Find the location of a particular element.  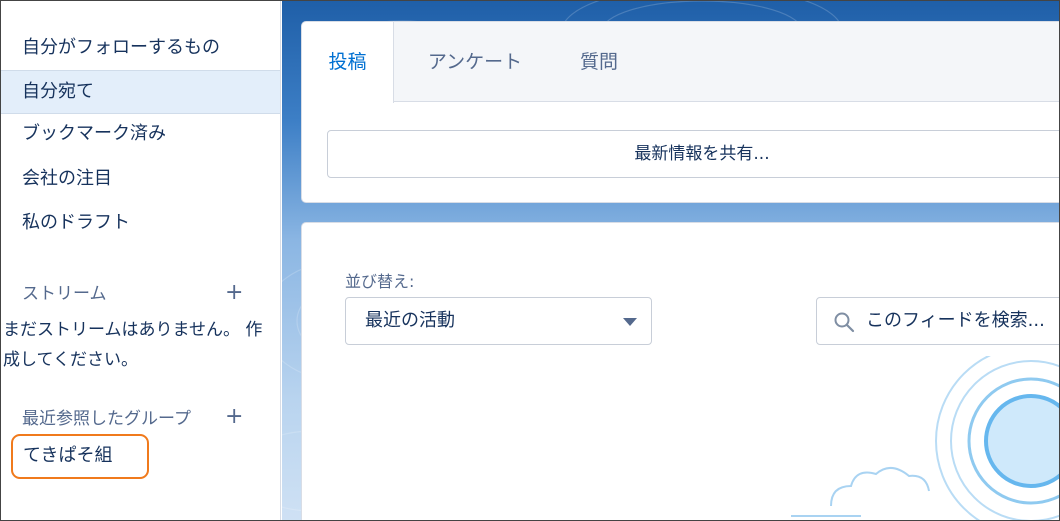

sort-select: 最近の活動 is located at coordinates (498, 321).